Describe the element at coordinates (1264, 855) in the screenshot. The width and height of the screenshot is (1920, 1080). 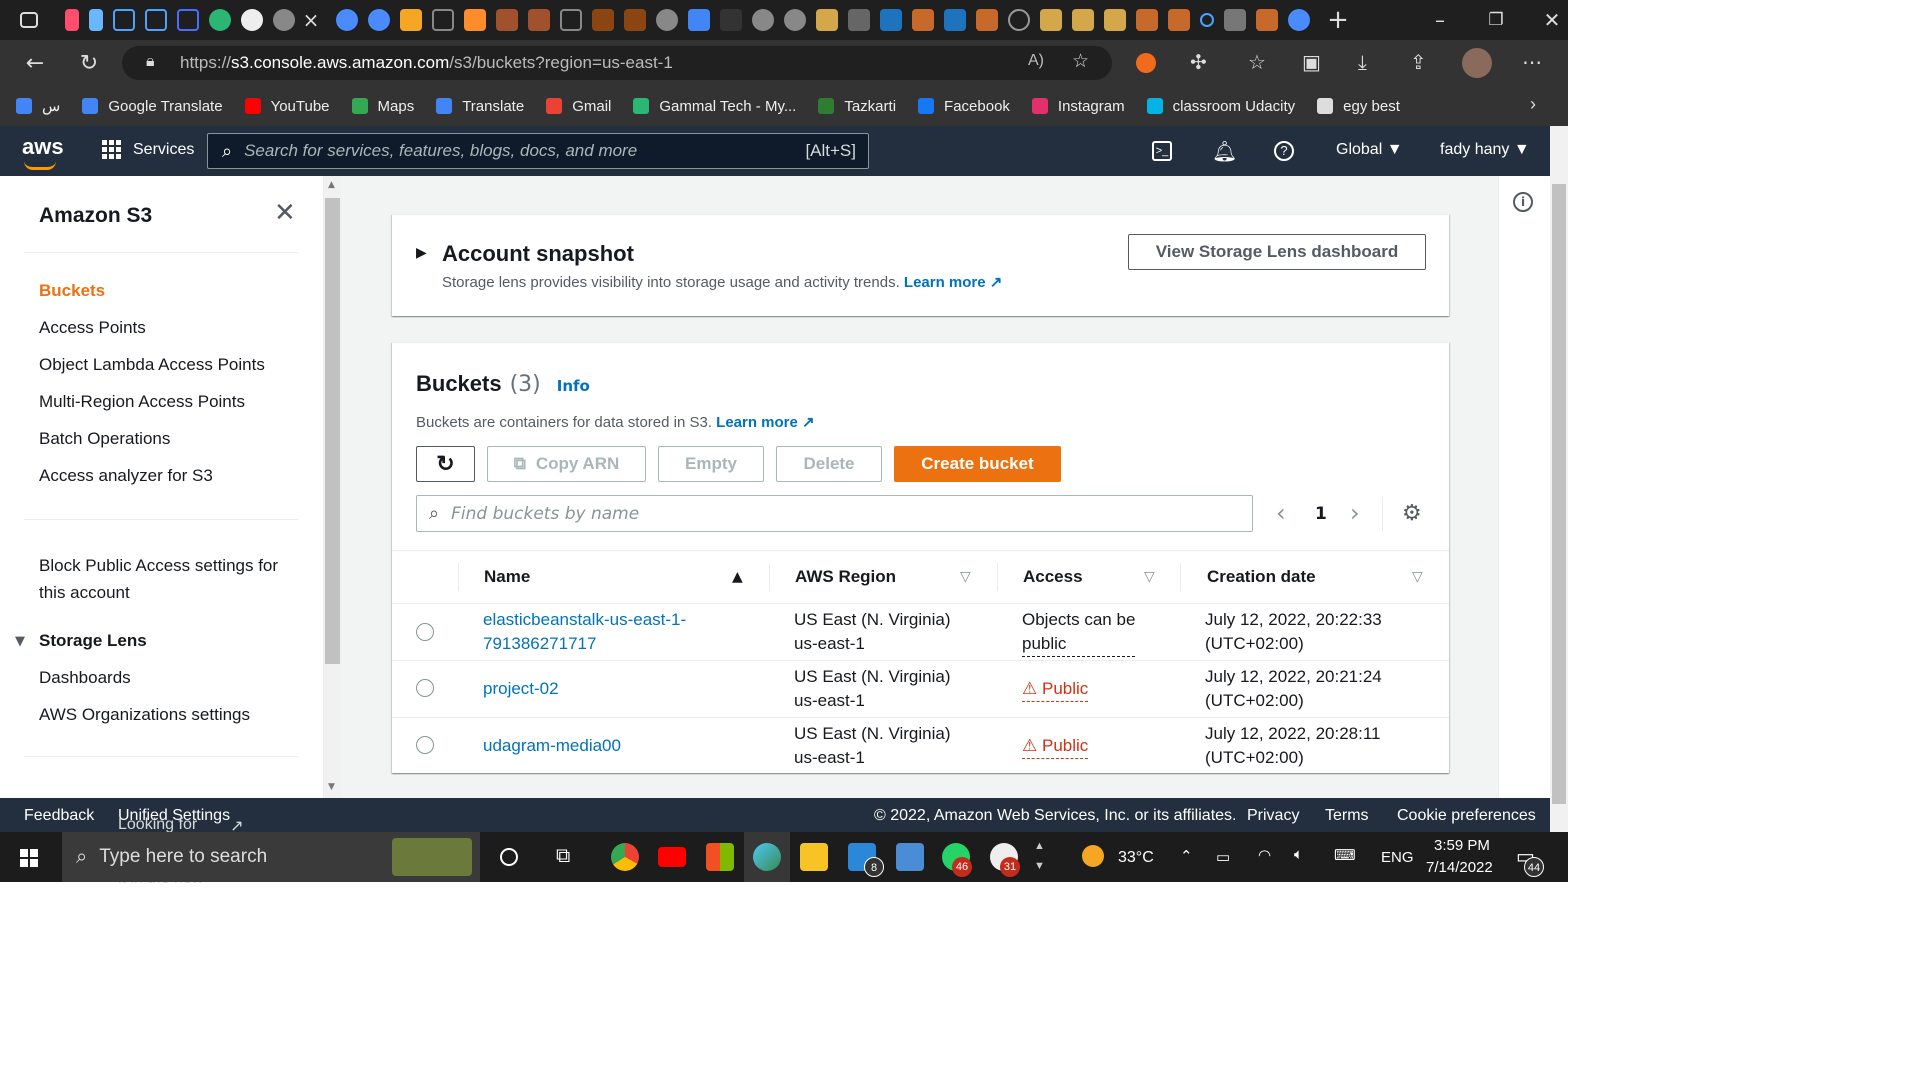
I see `wifi-icon: ◠` at that location.